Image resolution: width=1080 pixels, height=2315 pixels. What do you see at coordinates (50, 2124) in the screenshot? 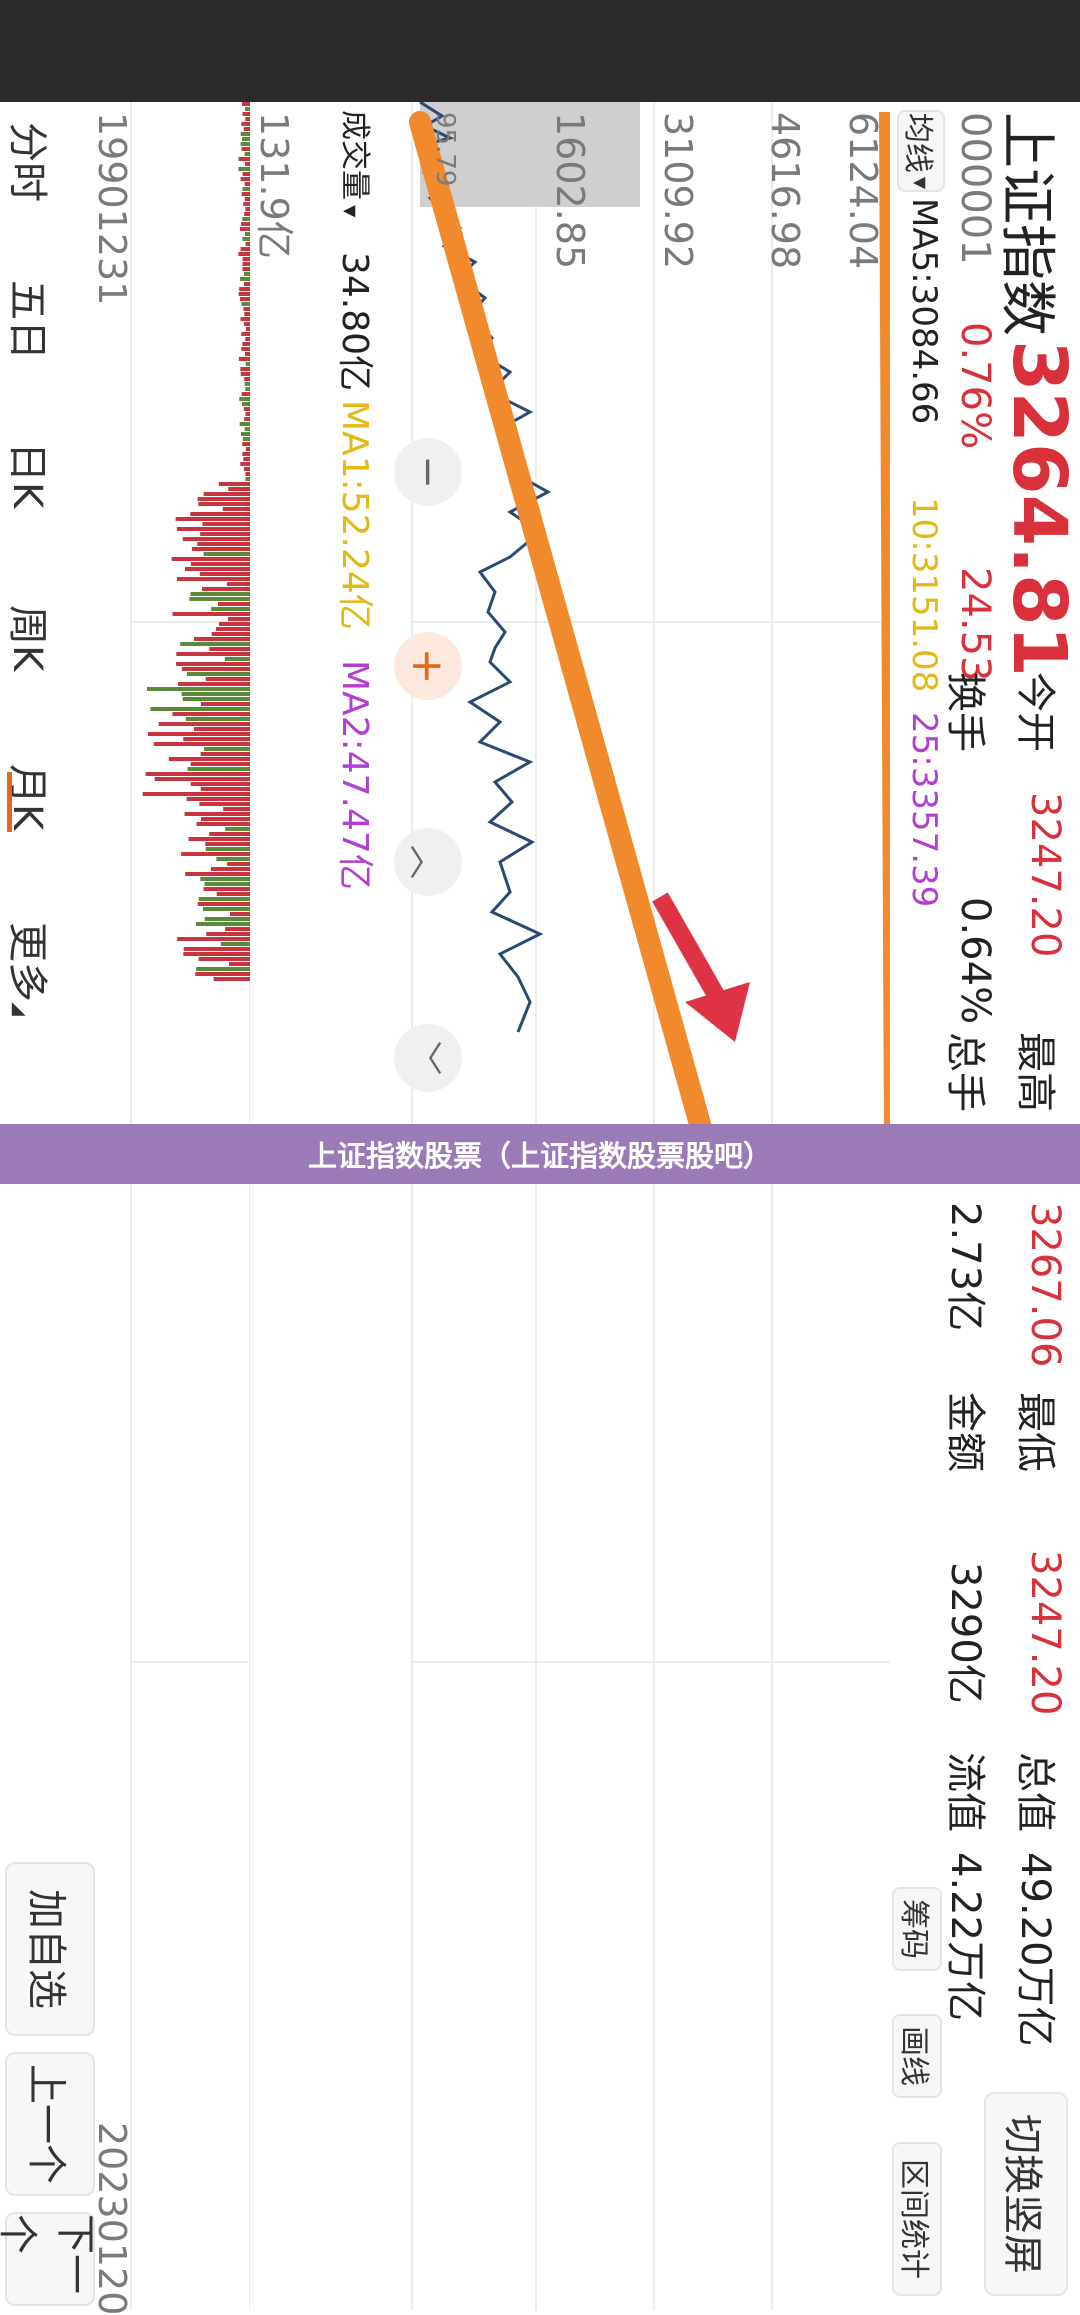
I see `previous-button: 上一个` at bounding box center [50, 2124].